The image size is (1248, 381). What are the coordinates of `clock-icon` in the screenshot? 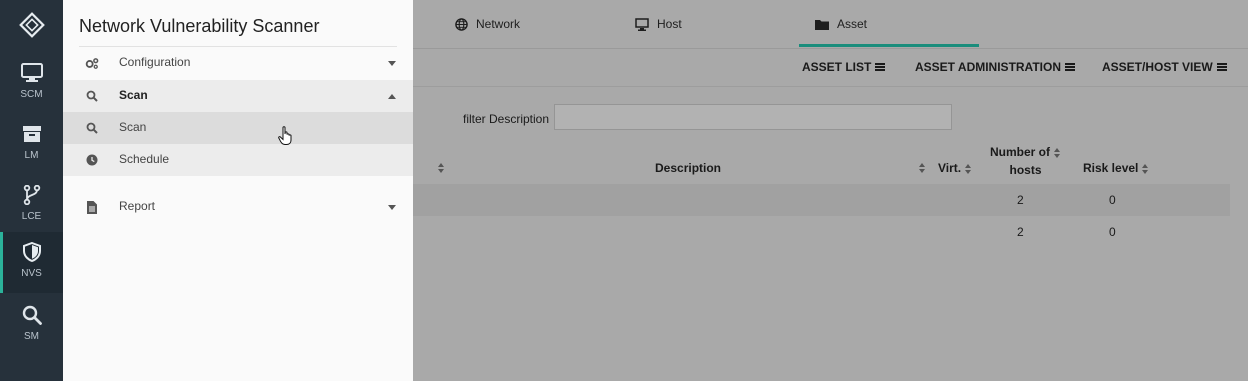 It's located at (92, 160).